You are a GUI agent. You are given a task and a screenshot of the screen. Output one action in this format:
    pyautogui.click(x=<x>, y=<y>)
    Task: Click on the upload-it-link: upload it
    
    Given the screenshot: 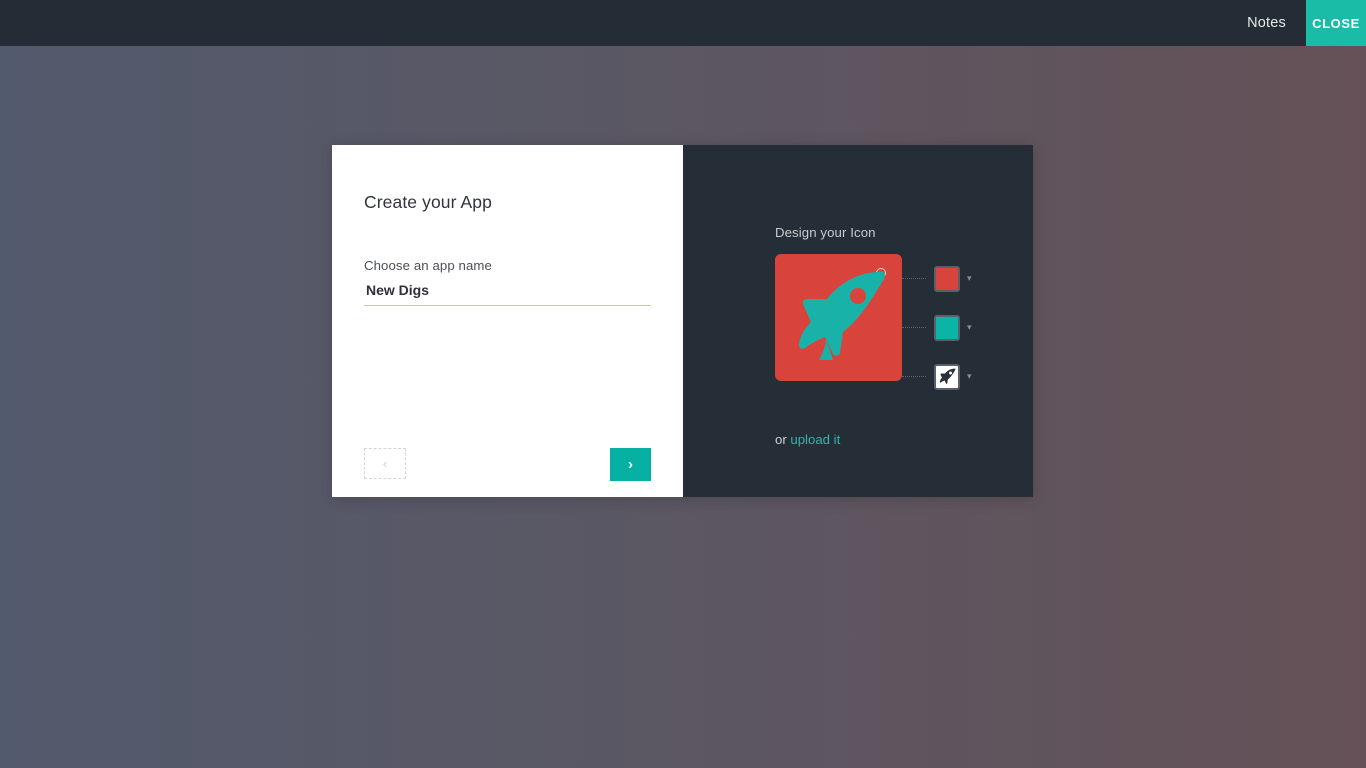 What is the action you would take?
    pyautogui.click(x=815, y=439)
    